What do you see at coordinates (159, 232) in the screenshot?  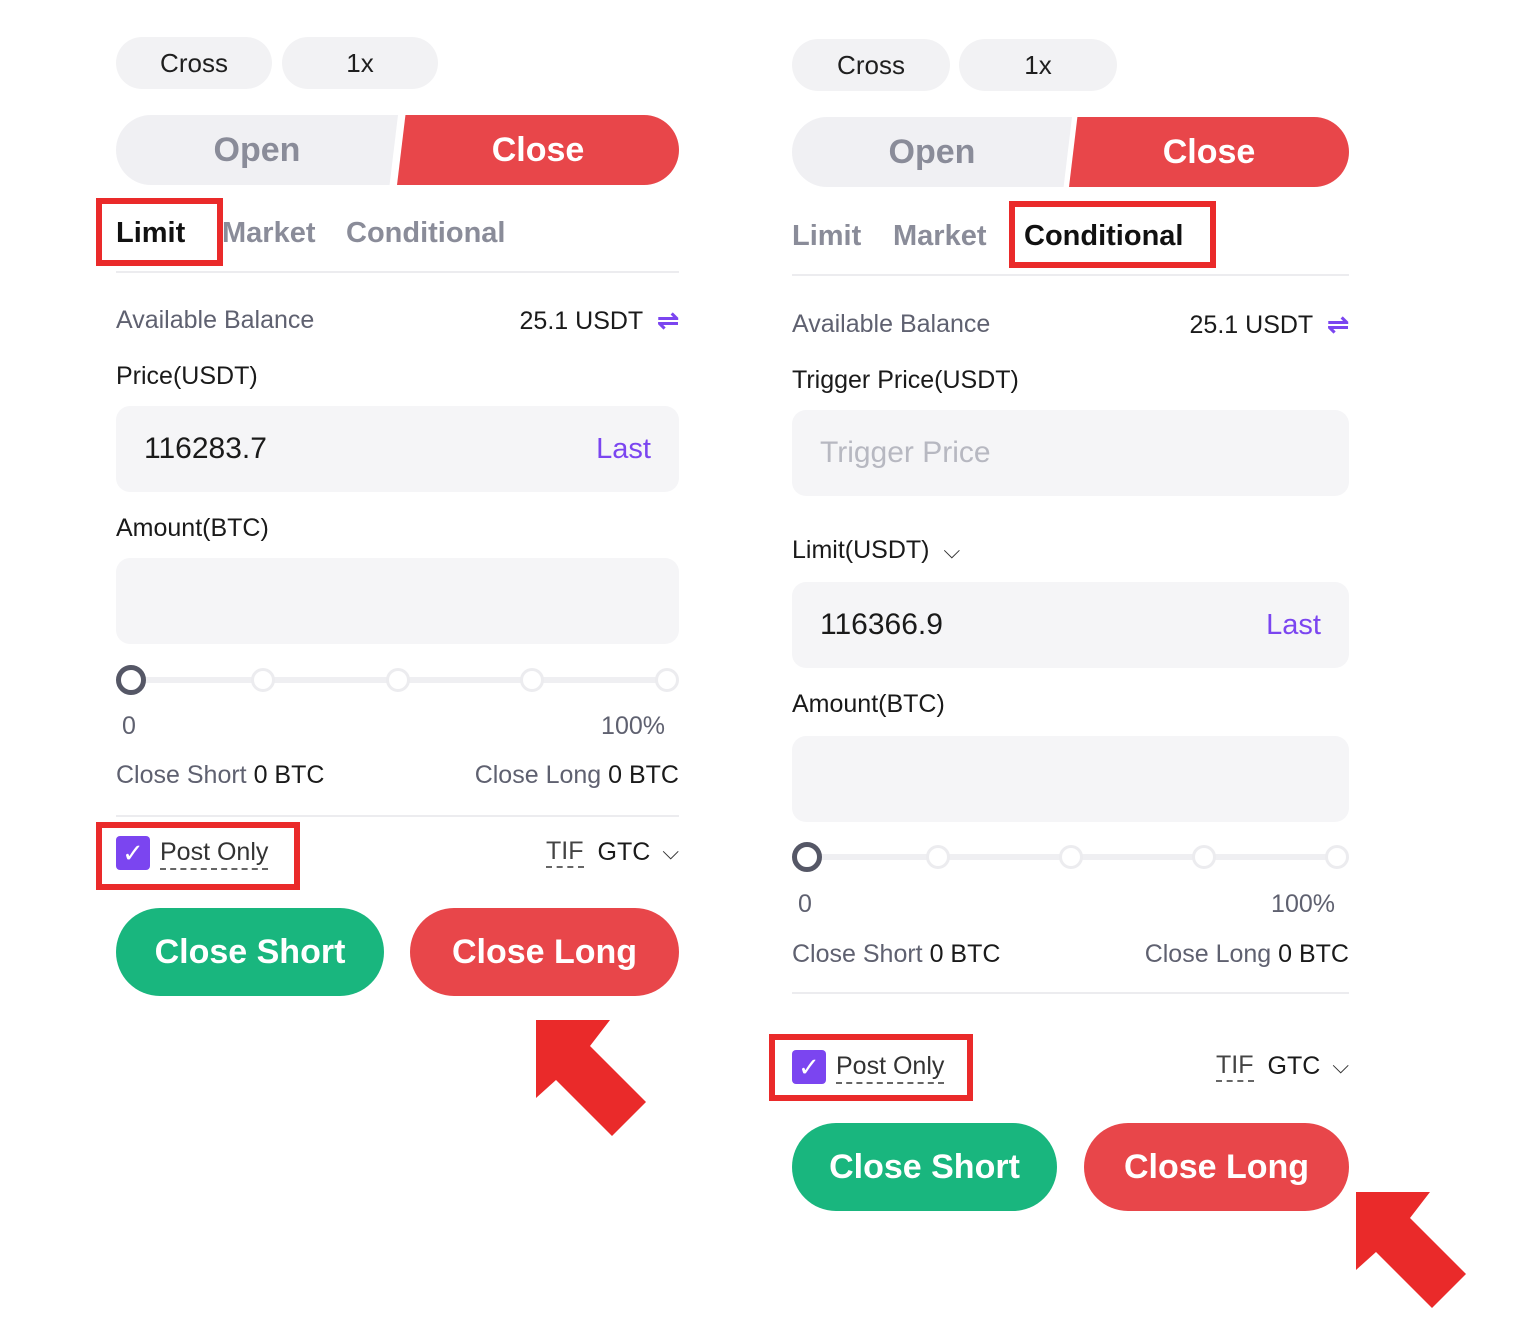 I see `highlight-box-limit-tab` at bounding box center [159, 232].